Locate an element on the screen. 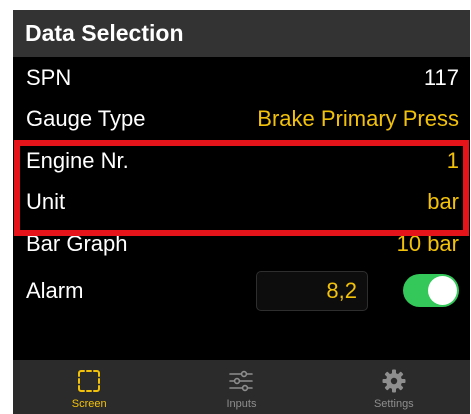  bar-graph-label: Bar Graph is located at coordinates (77, 243).